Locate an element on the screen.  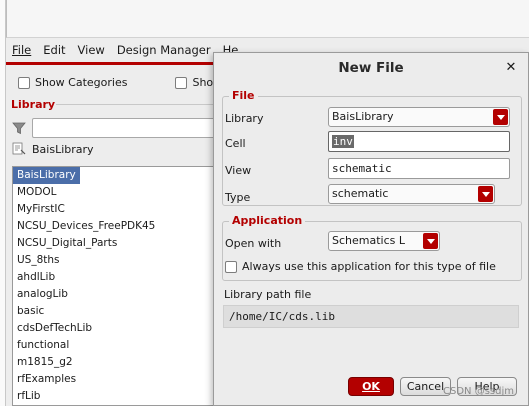
library-list-item: NCSU_Devices_FreePDK45 is located at coordinates (117, 226).